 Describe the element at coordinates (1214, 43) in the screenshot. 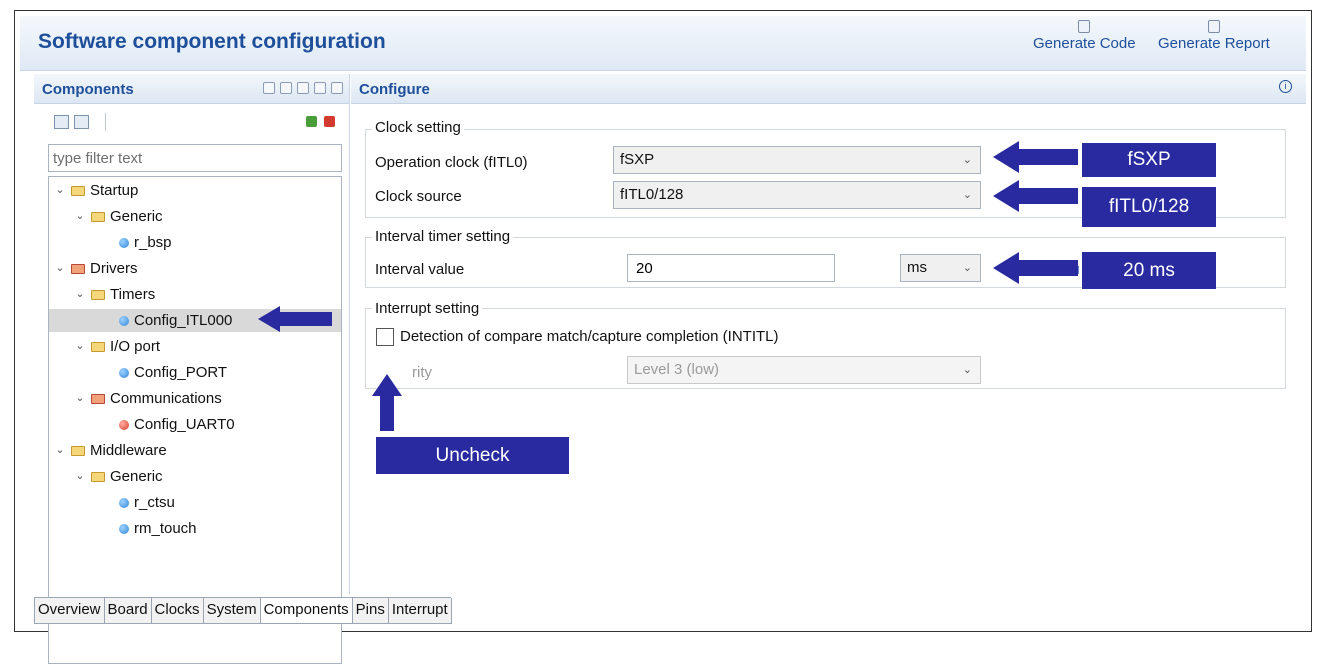

I see `generate-report-label: Generate Report` at that location.